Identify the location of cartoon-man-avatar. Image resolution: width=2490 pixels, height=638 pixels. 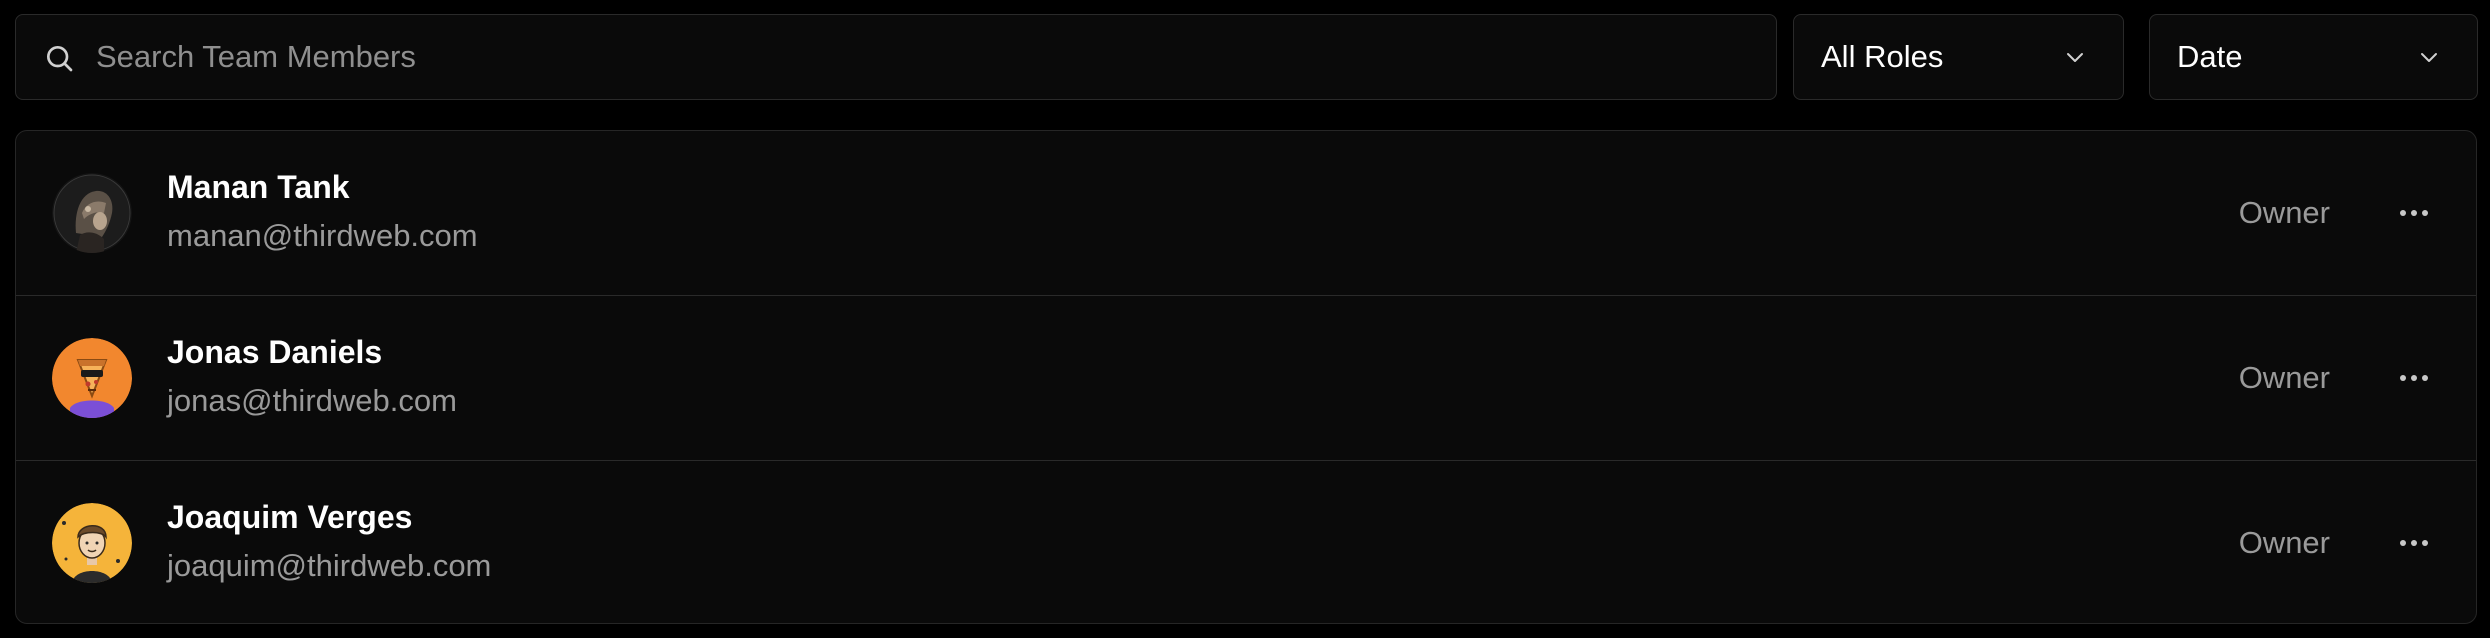
(92, 543).